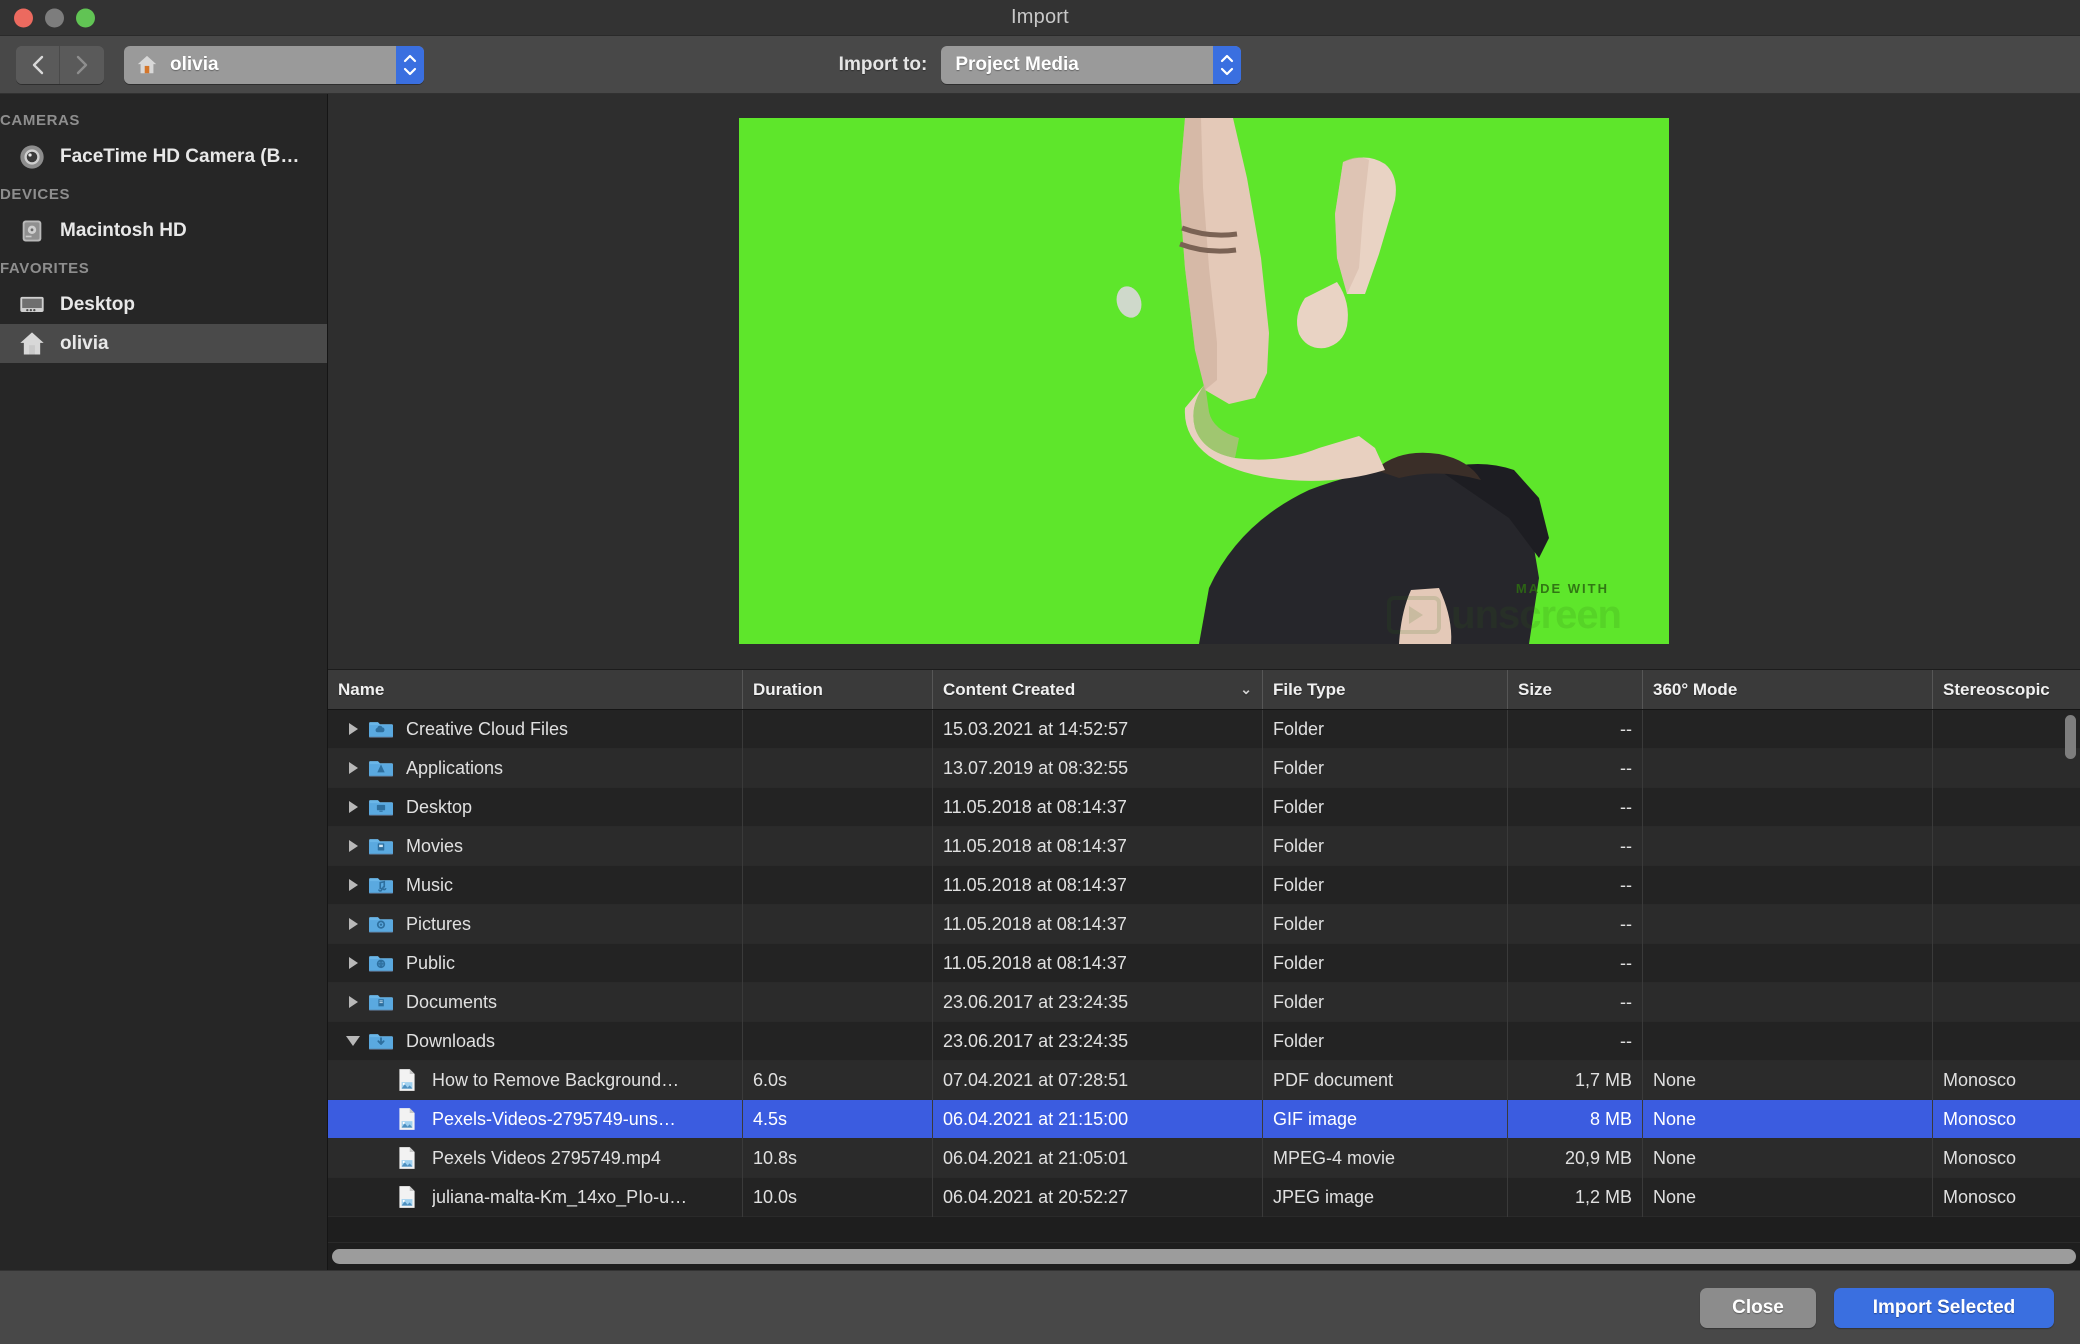  What do you see at coordinates (1788, 1080) in the screenshot?
I see `cell-mode360: None` at bounding box center [1788, 1080].